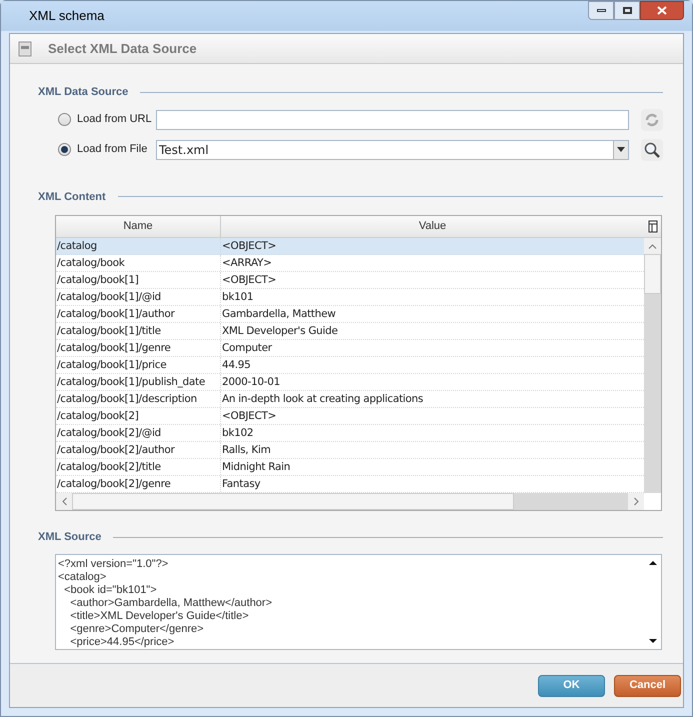 The image size is (693, 717). I want to click on close-icon, so click(662, 10).